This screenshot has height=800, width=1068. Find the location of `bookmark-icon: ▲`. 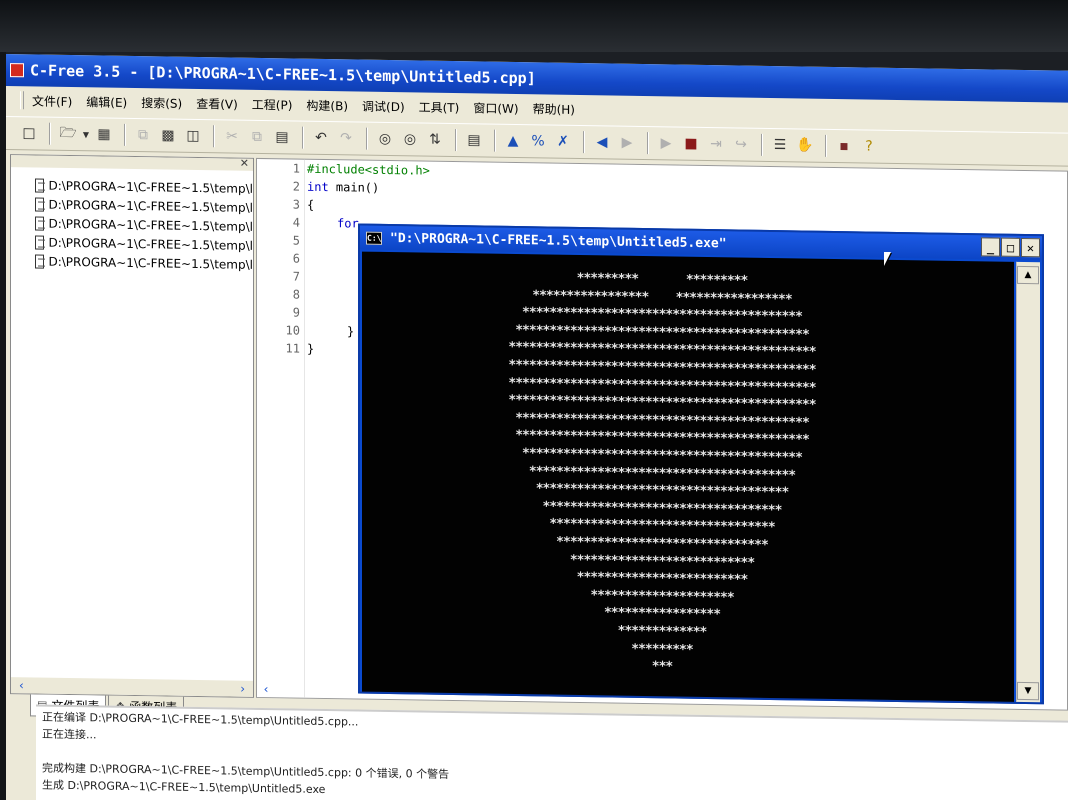

bookmark-icon: ▲ is located at coordinates (513, 141).